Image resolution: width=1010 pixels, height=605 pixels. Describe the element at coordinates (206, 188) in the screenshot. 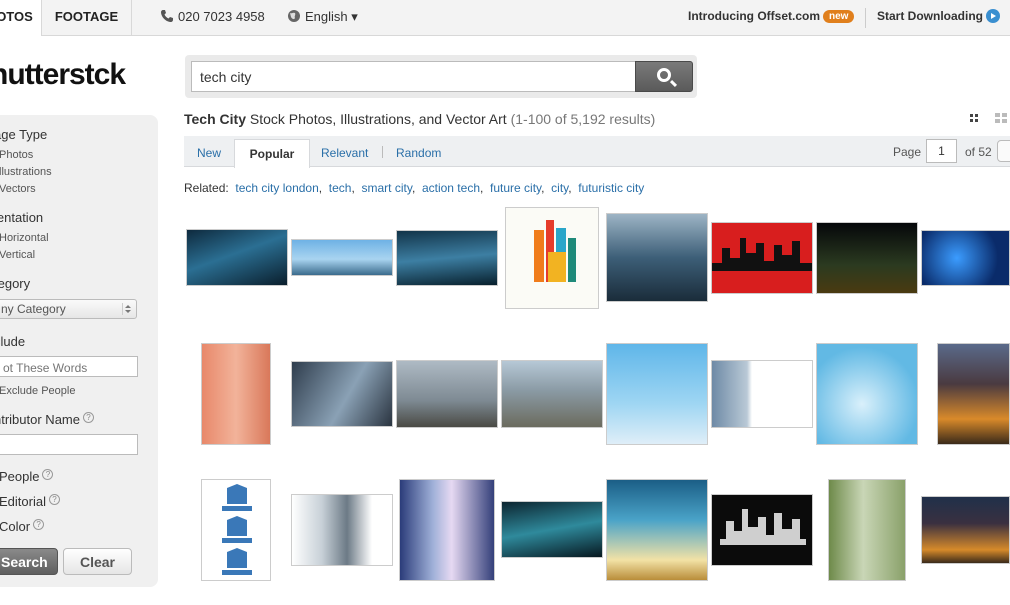

I see `related-label: Related:` at that location.